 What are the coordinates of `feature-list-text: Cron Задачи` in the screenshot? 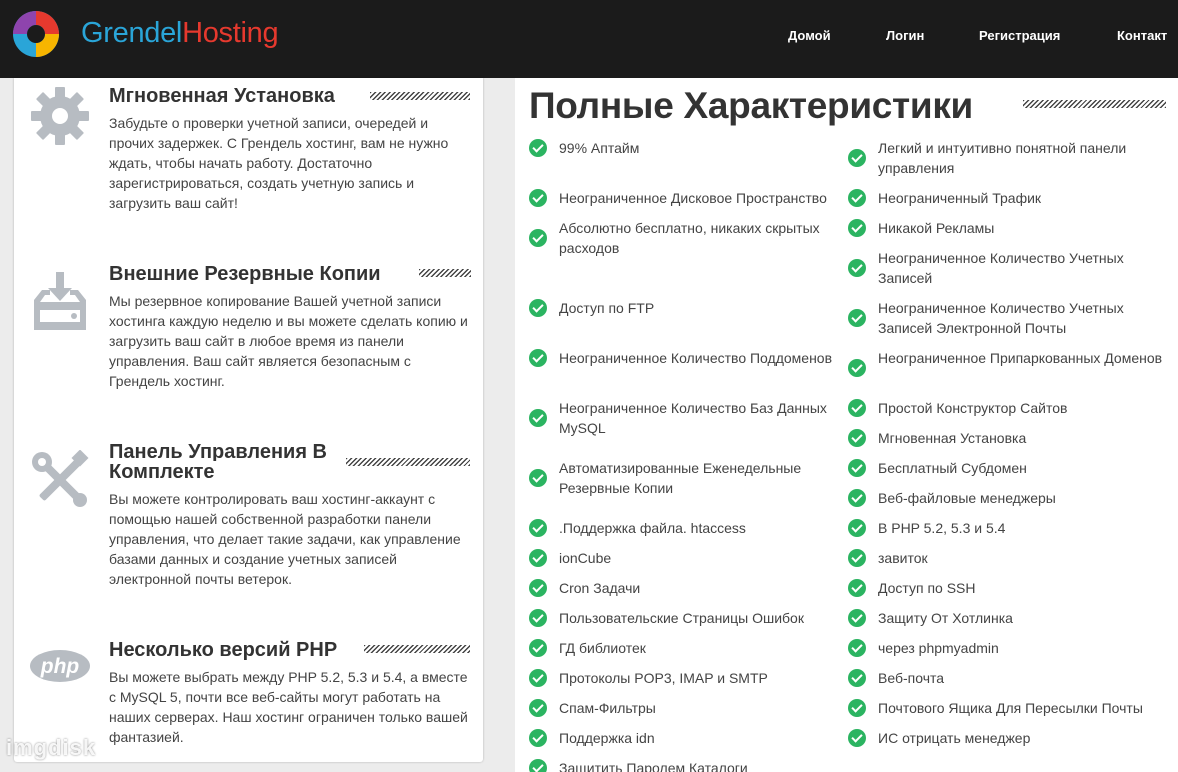 It's located at (600, 588).